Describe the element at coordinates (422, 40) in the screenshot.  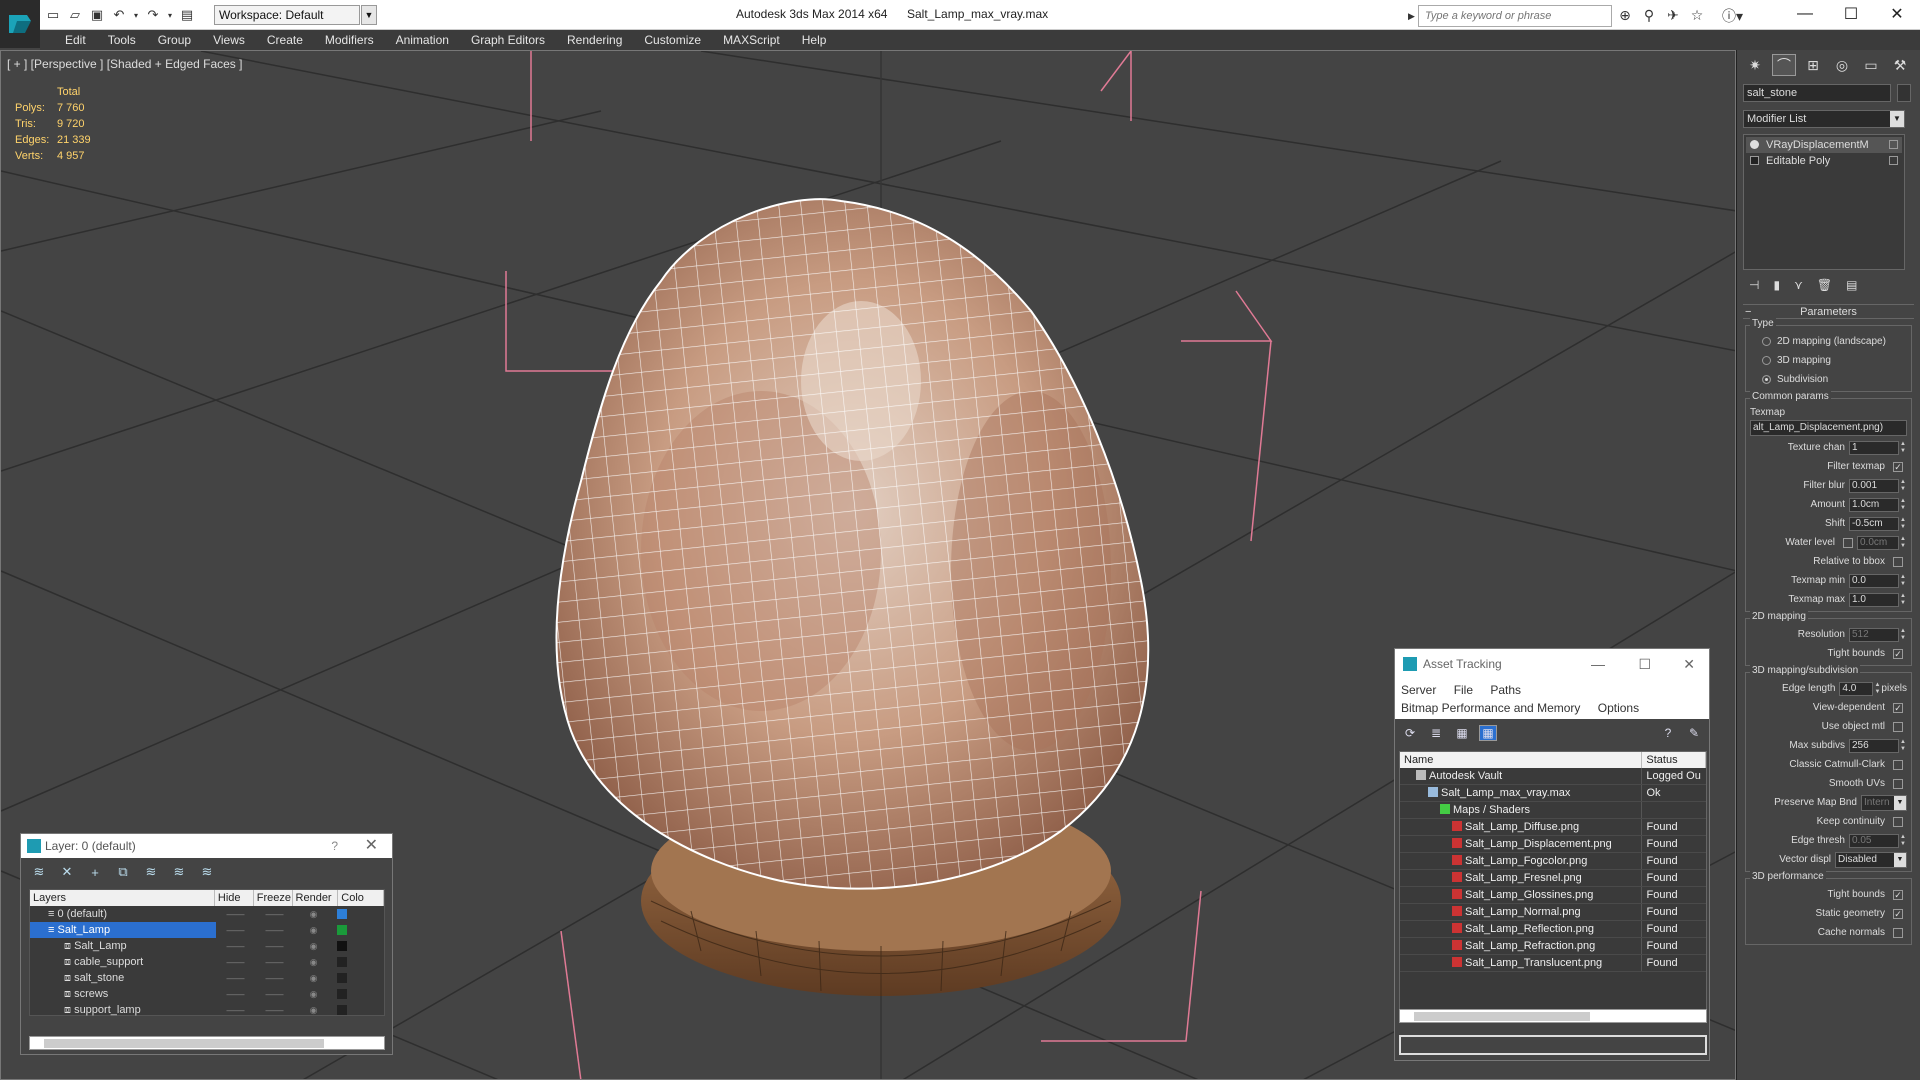
I see `menu-animation: Animation` at that location.